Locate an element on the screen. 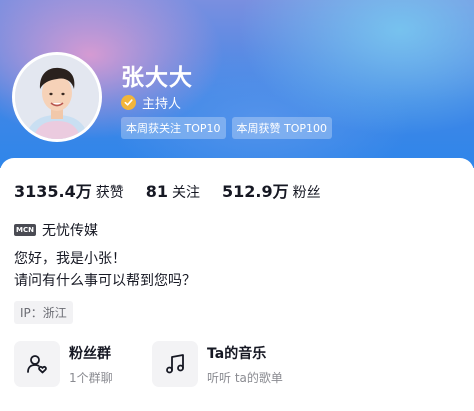 This screenshot has width=474, height=411. avatar-portrait-icon is located at coordinates (57, 97).